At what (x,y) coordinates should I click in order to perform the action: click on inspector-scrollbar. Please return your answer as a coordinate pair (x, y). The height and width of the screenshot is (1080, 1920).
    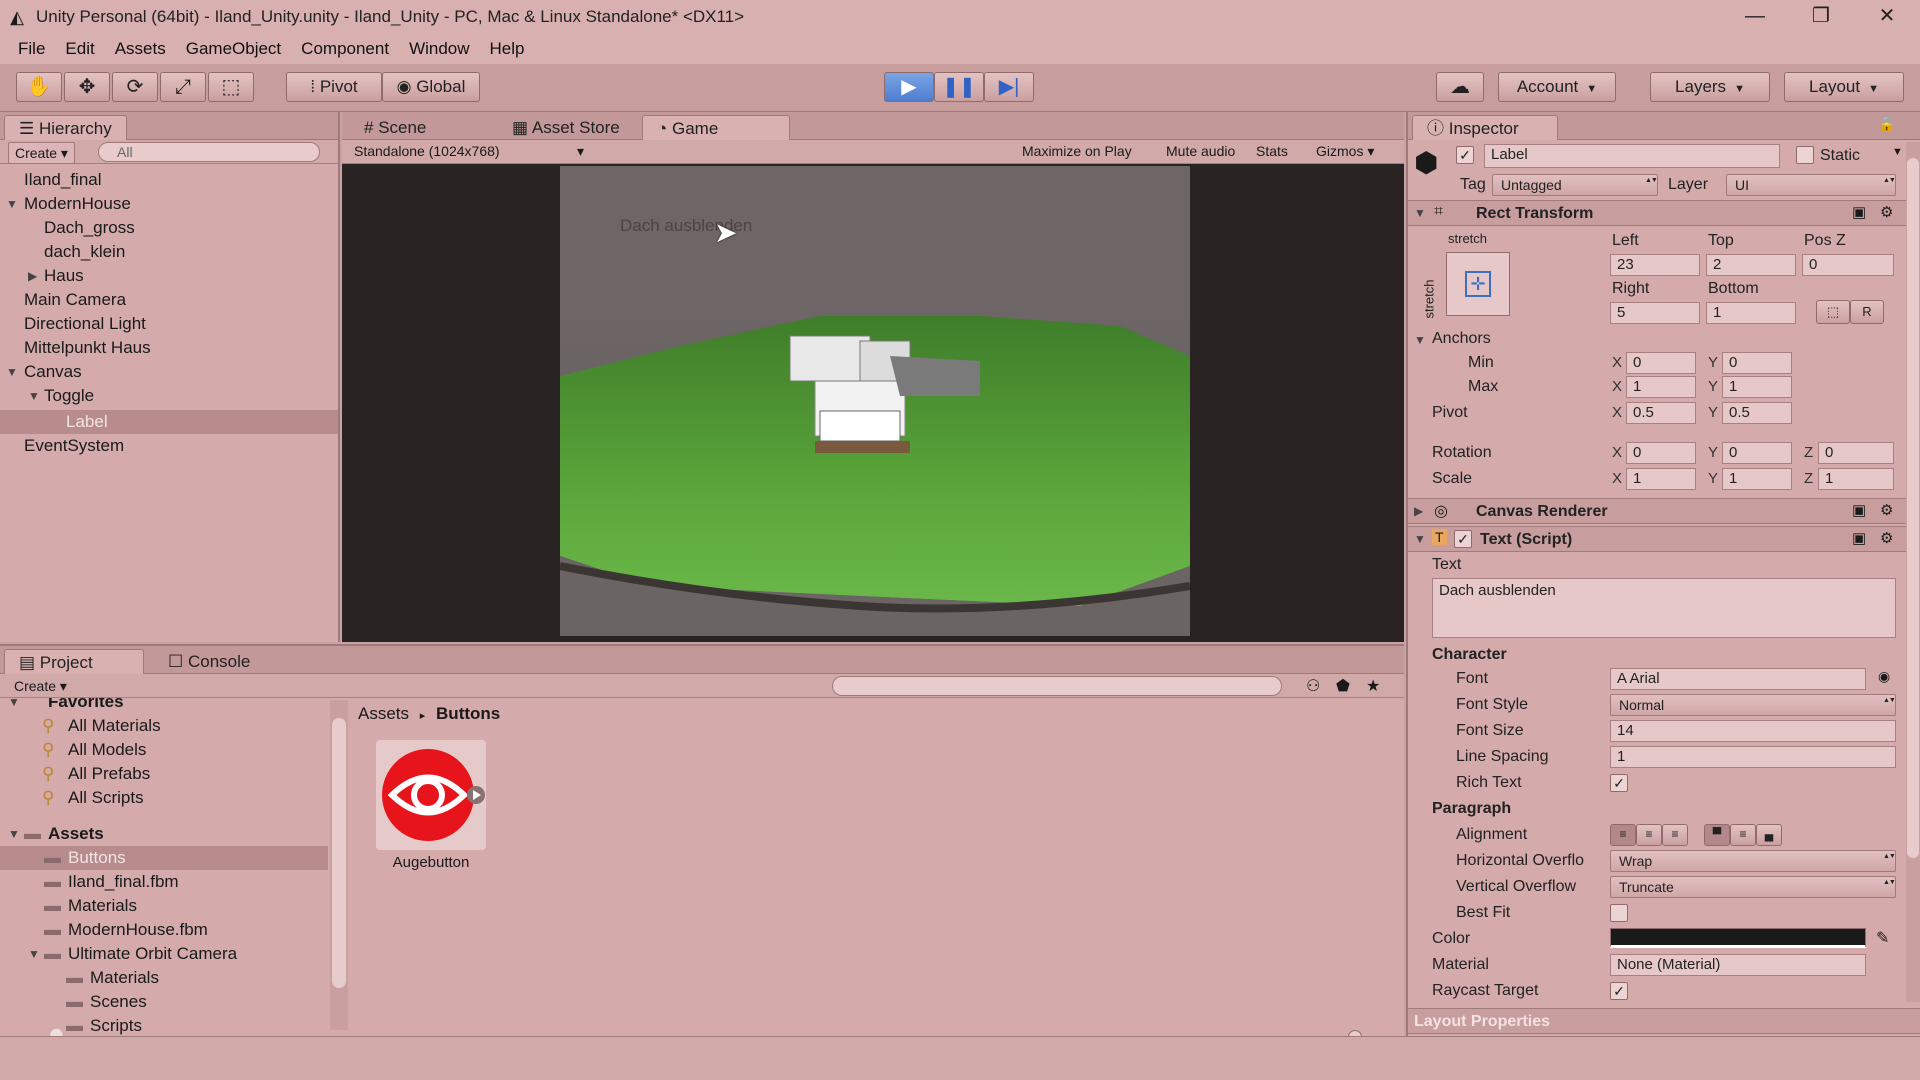
    Looking at the image, I should click on (1913, 572).